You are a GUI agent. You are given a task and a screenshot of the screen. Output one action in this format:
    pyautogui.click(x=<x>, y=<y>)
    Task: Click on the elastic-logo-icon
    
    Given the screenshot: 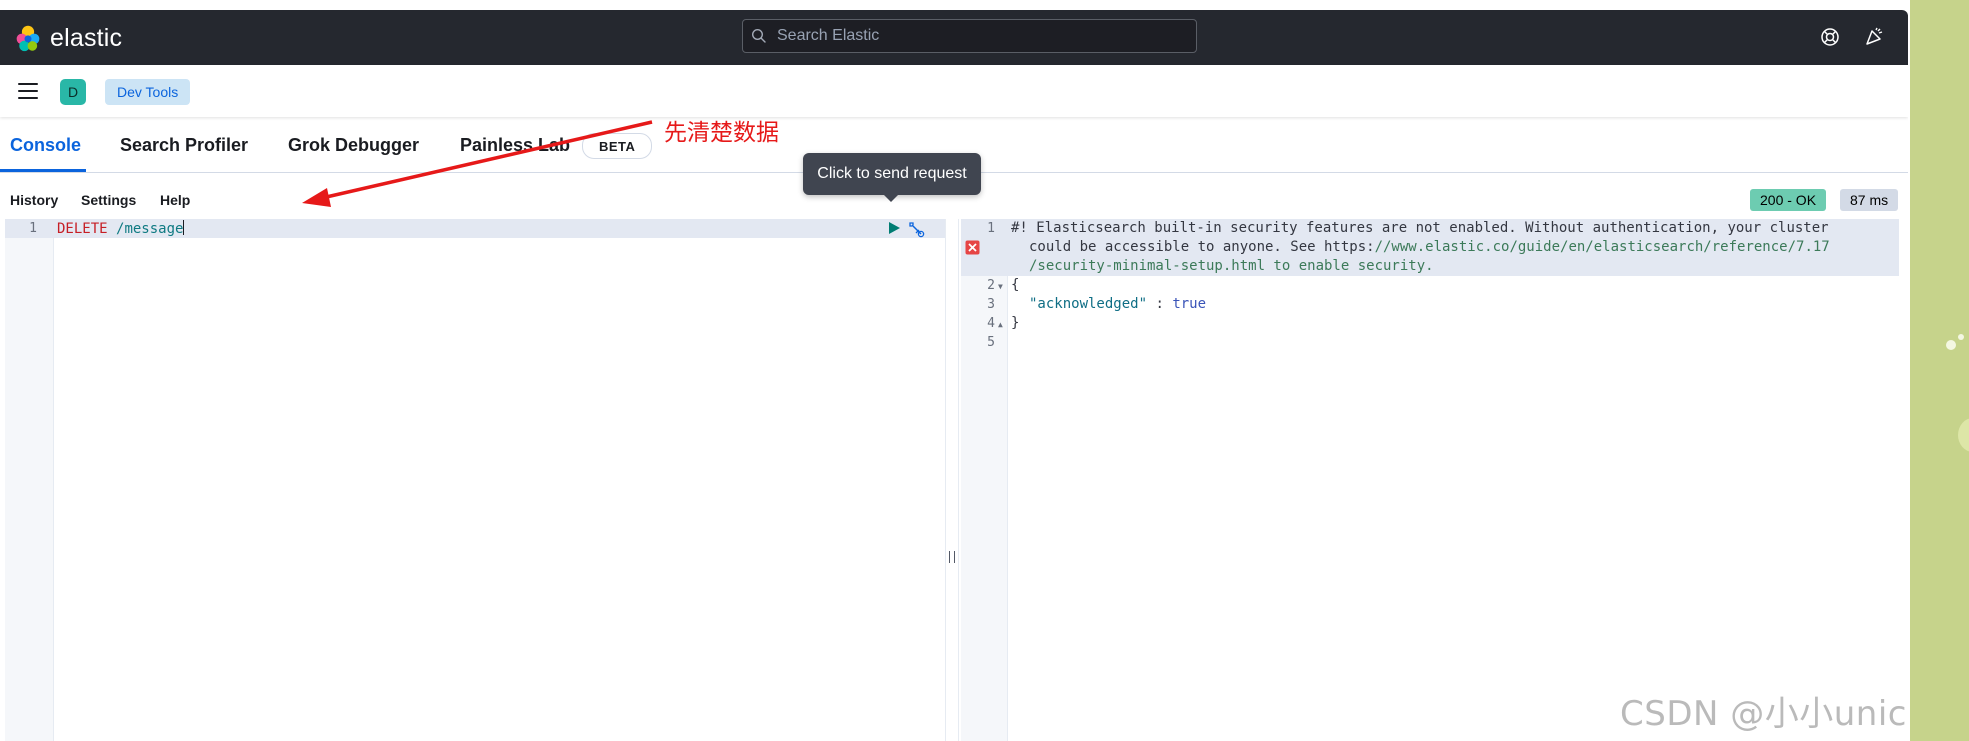 What is the action you would take?
    pyautogui.click(x=28, y=38)
    